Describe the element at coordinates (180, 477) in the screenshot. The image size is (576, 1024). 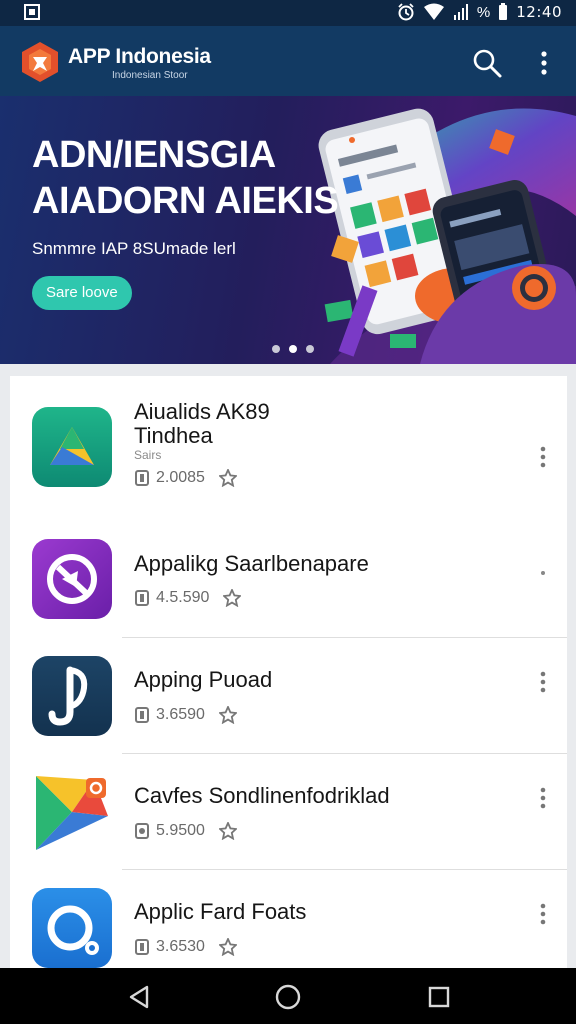
I see `app-count: 2.0085` at that location.